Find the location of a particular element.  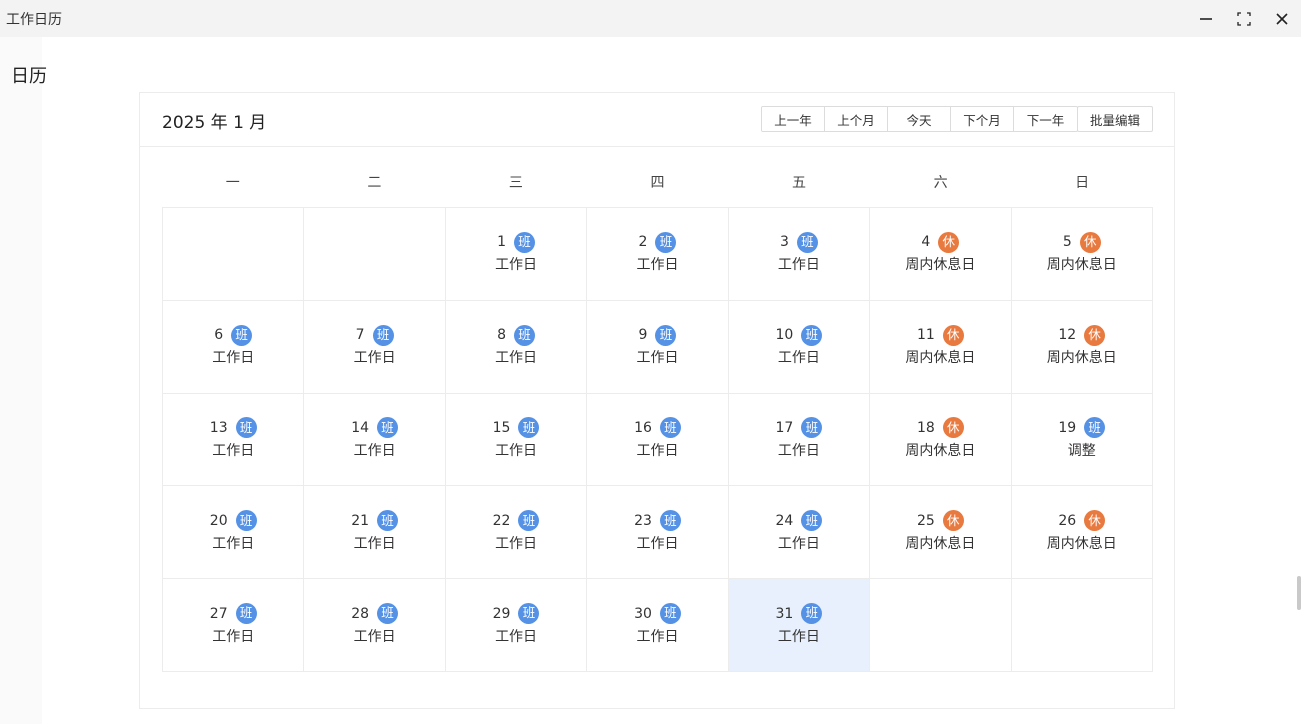

day-cell: 22 班工作日 is located at coordinates (516, 533).